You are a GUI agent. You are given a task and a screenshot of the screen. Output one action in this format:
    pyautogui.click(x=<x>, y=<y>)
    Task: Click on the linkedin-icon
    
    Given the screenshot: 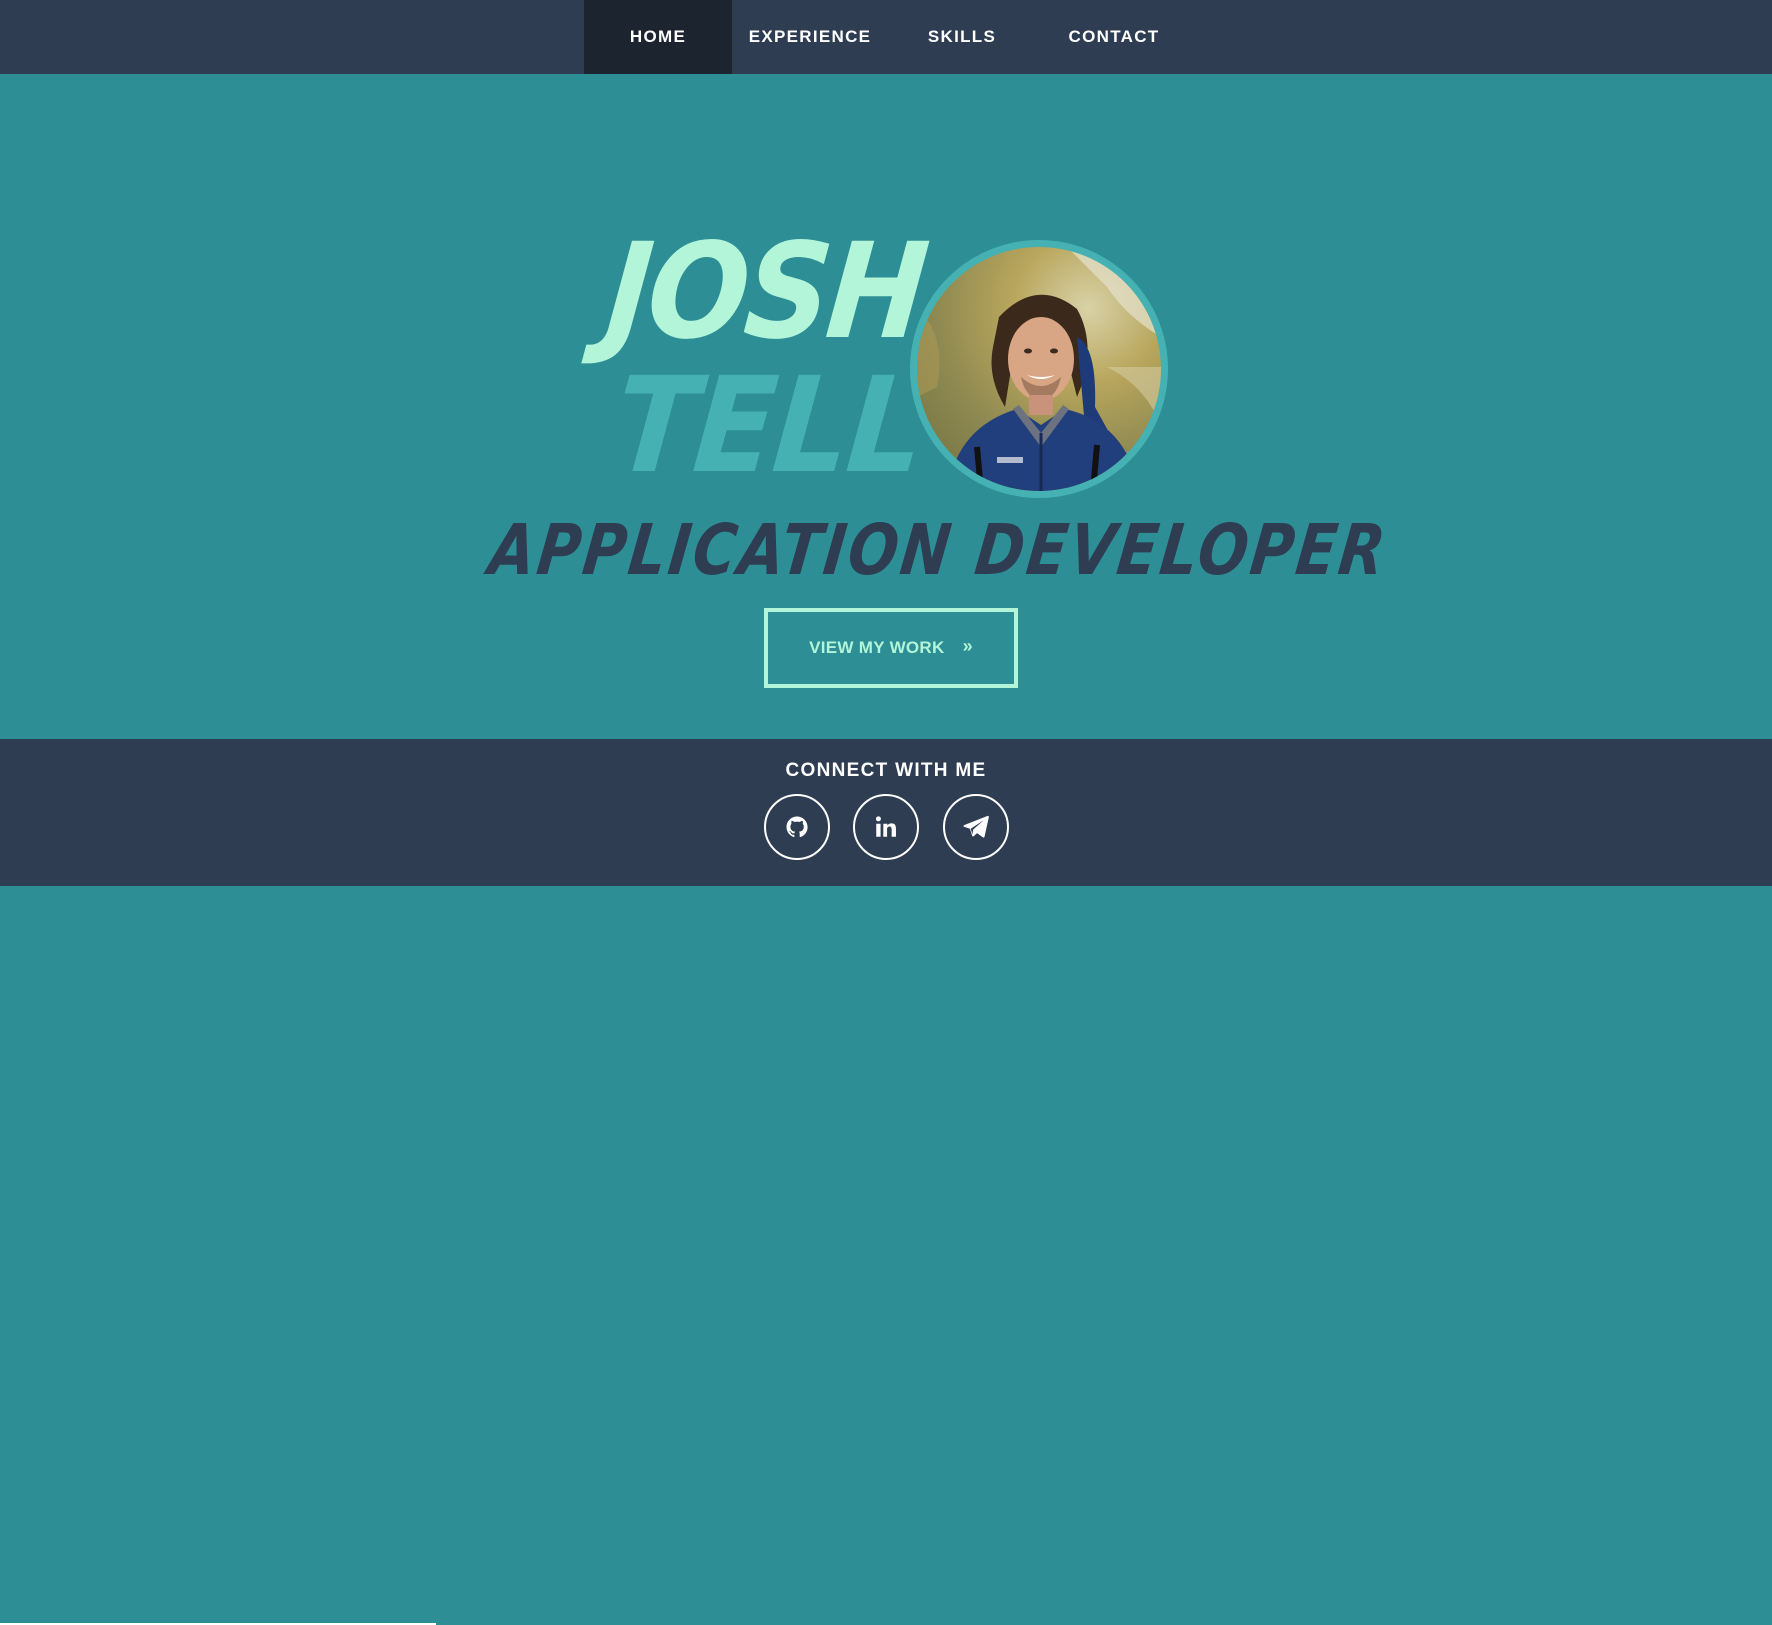 What is the action you would take?
    pyautogui.click(x=885, y=826)
    